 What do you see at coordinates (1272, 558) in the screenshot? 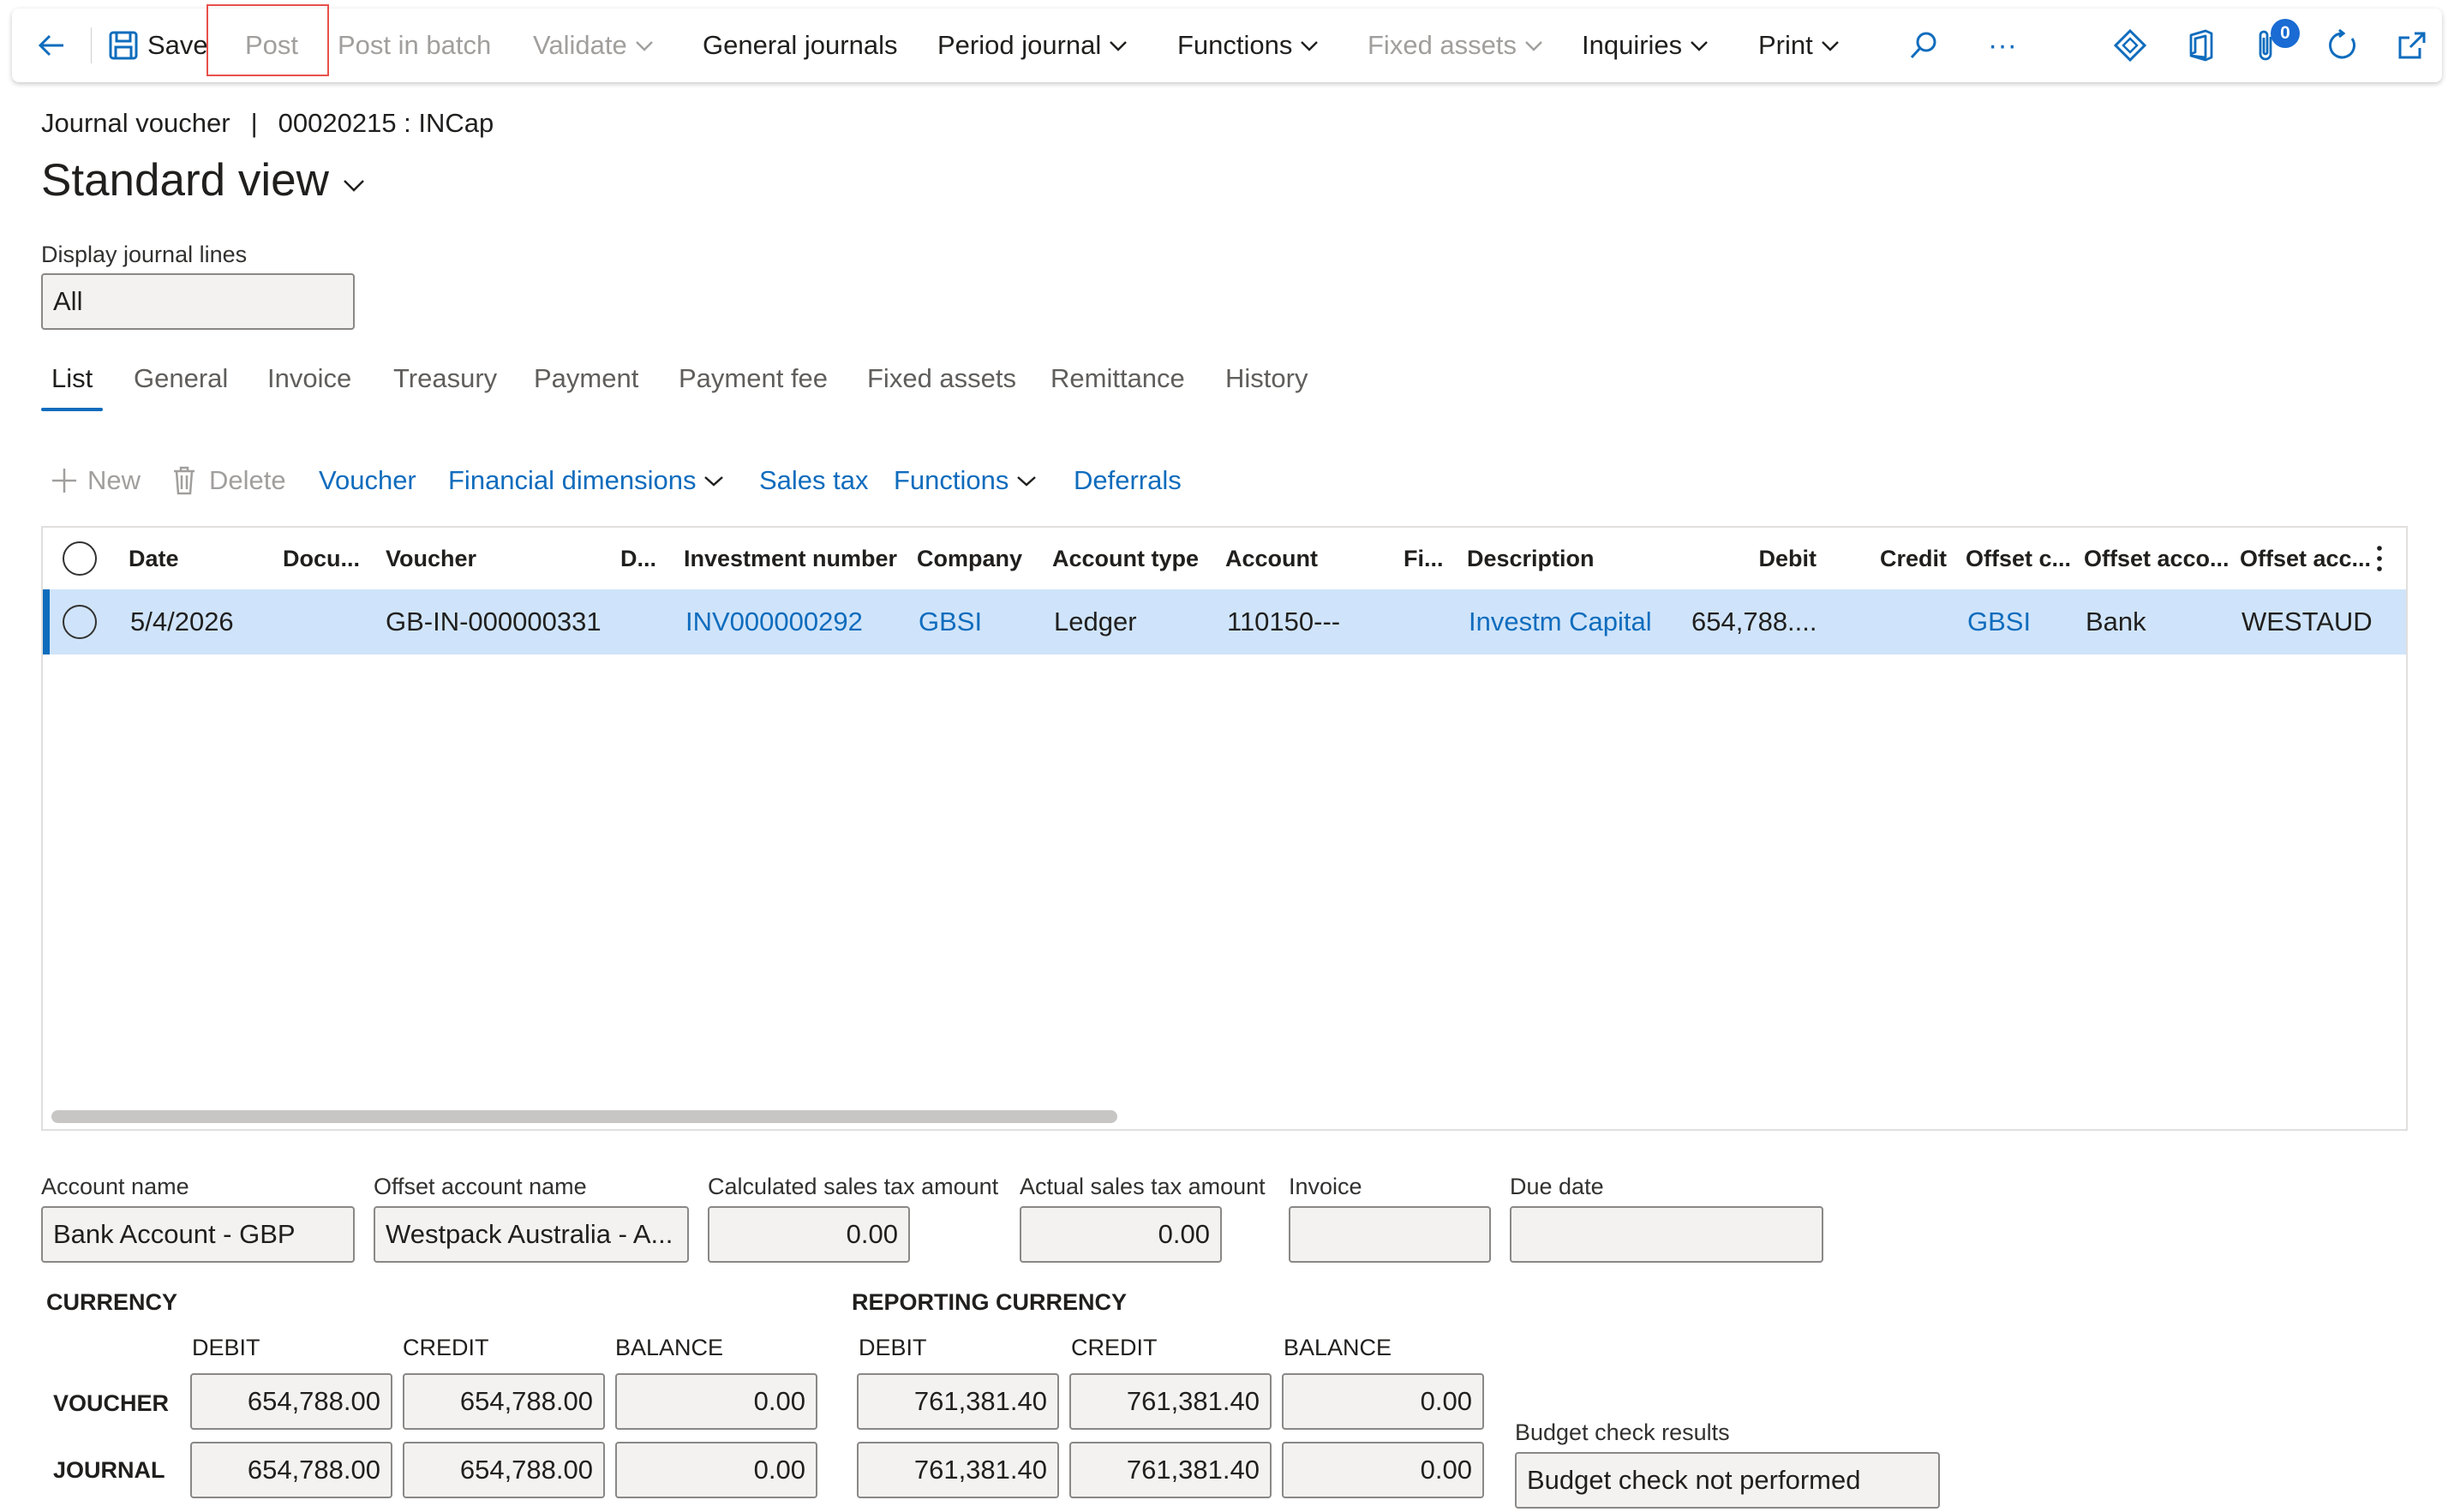
I see `column-header-account: Account` at bounding box center [1272, 558].